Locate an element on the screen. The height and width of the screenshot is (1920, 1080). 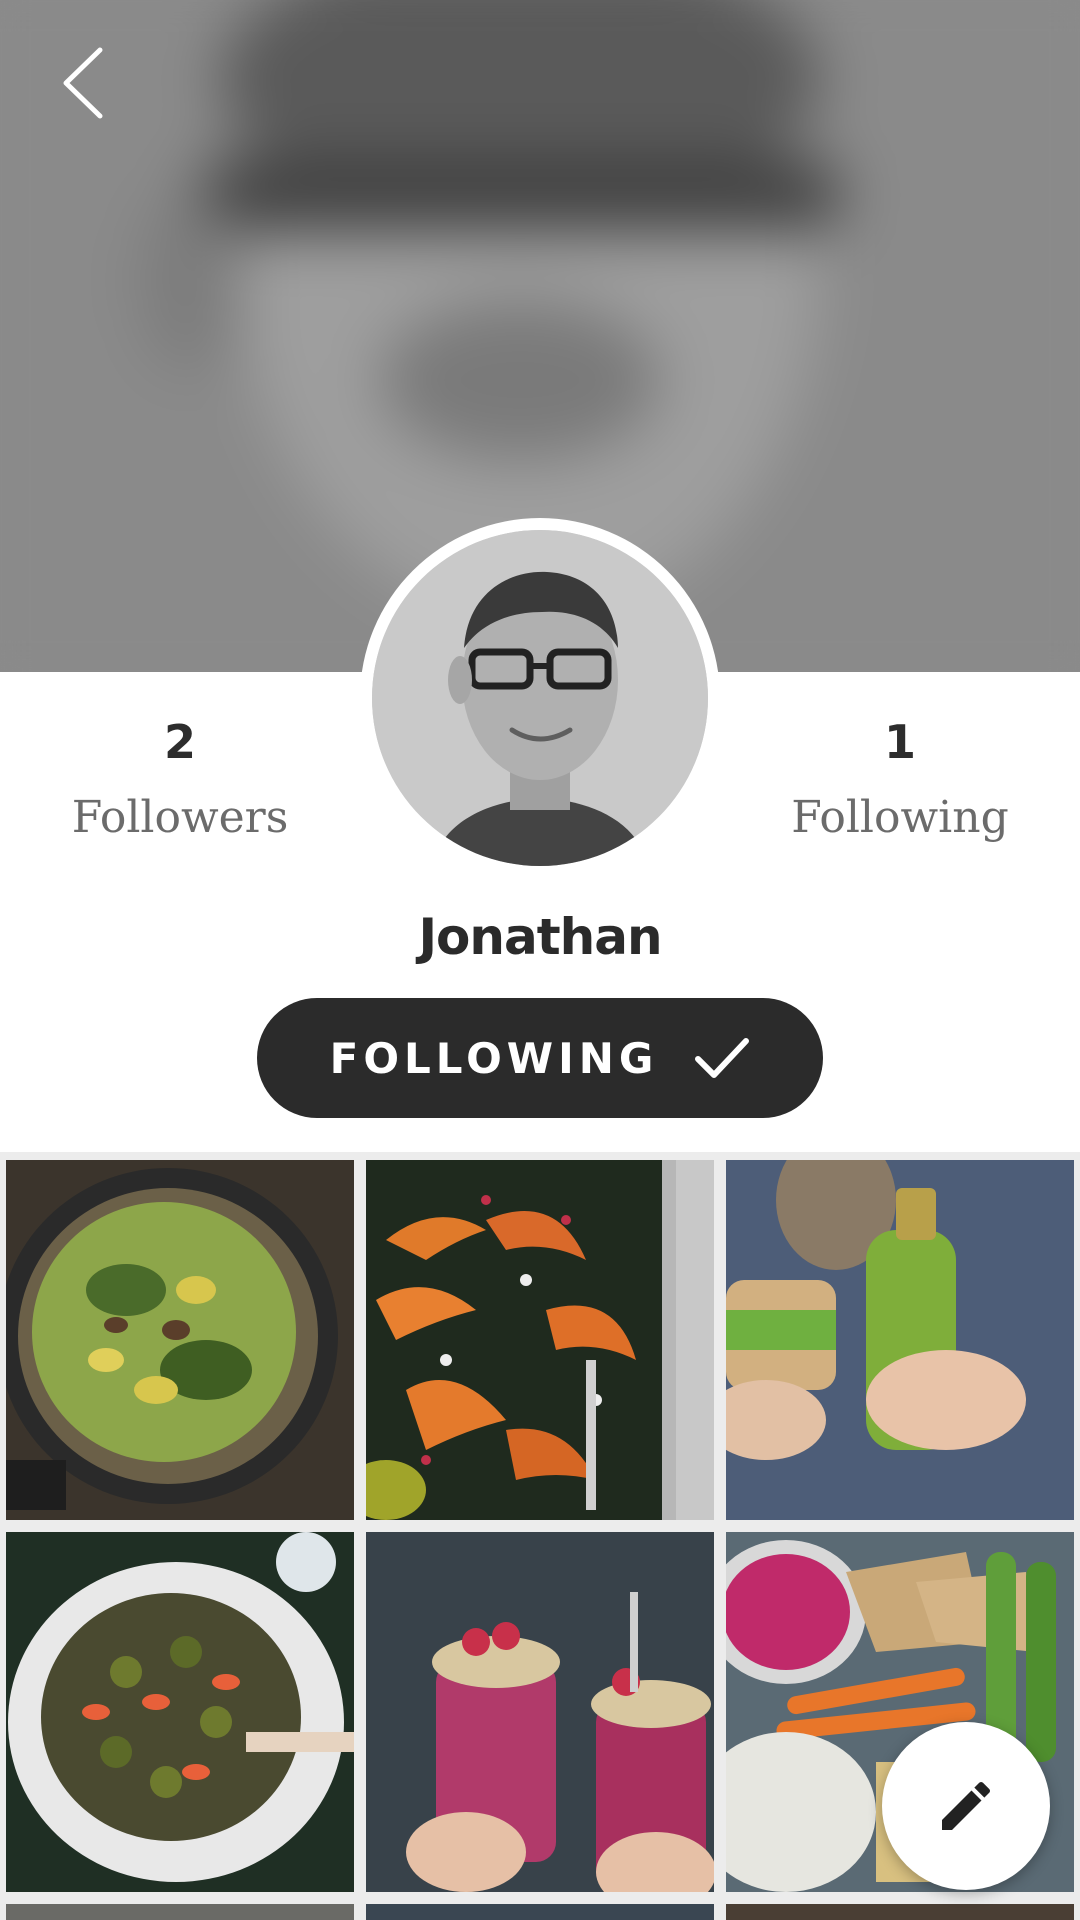
green-smoothie-image is located at coordinates (900, 1340).